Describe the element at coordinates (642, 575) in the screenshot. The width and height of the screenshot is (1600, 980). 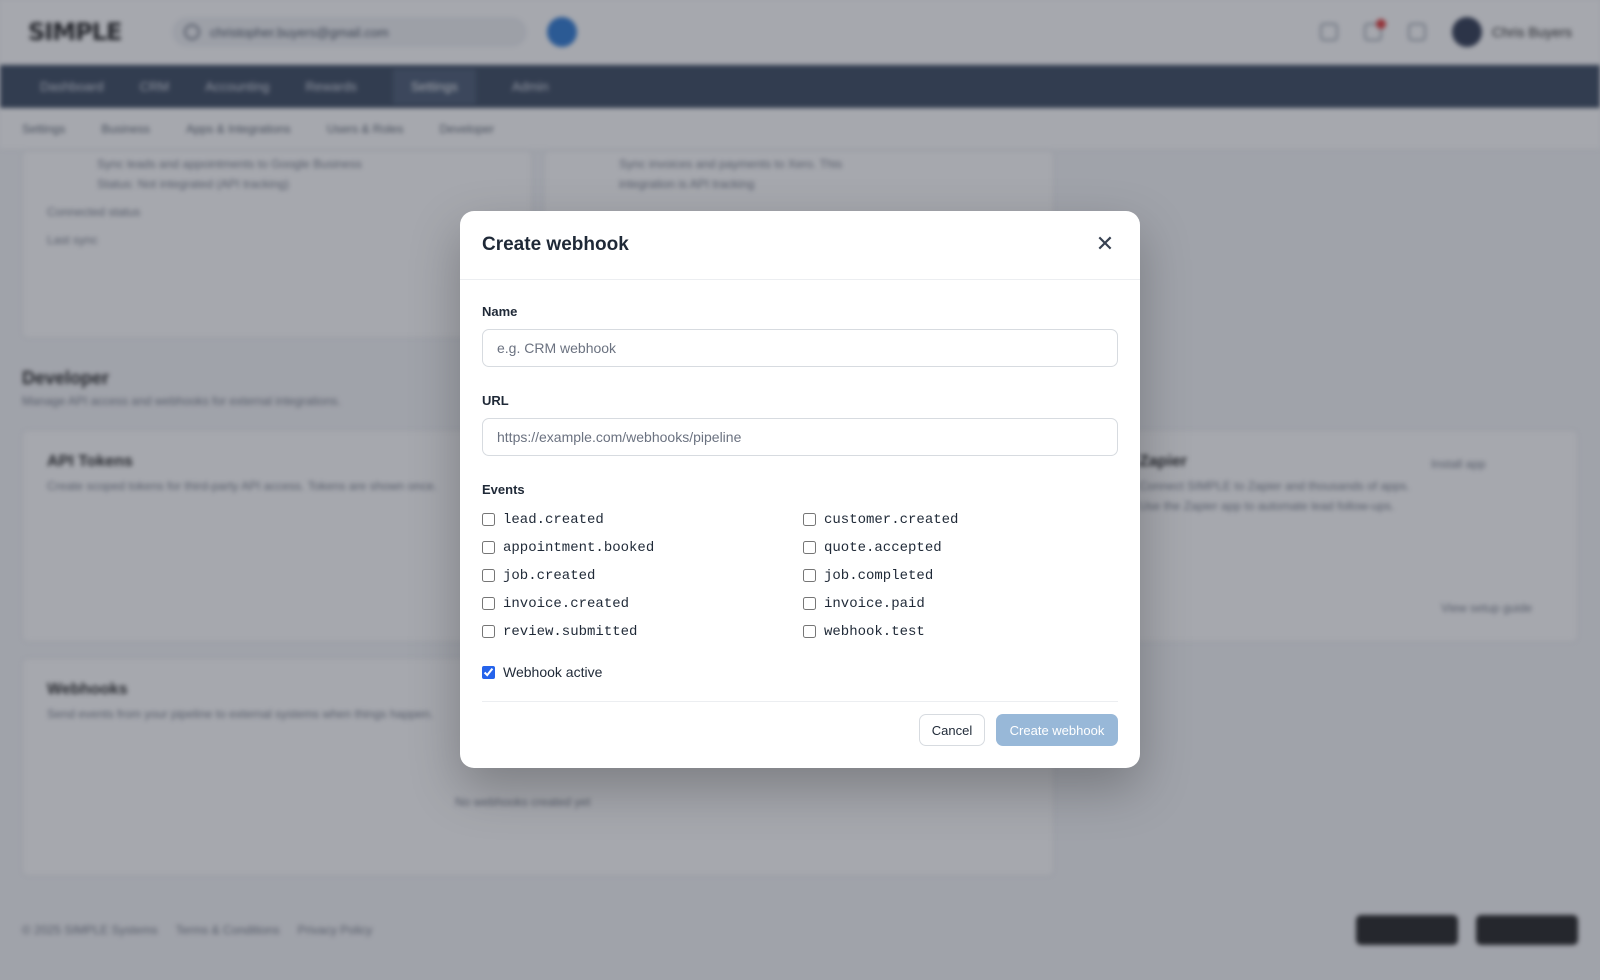
I see `event-option: job.created` at that location.